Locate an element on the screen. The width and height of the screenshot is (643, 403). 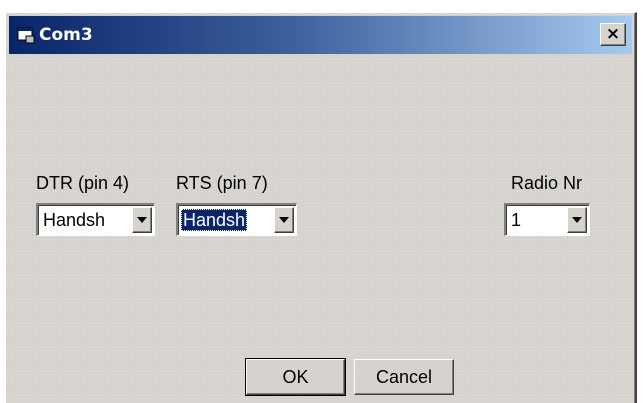
dtr-dropdown-value: Handsh is located at coordinates (74, 220).